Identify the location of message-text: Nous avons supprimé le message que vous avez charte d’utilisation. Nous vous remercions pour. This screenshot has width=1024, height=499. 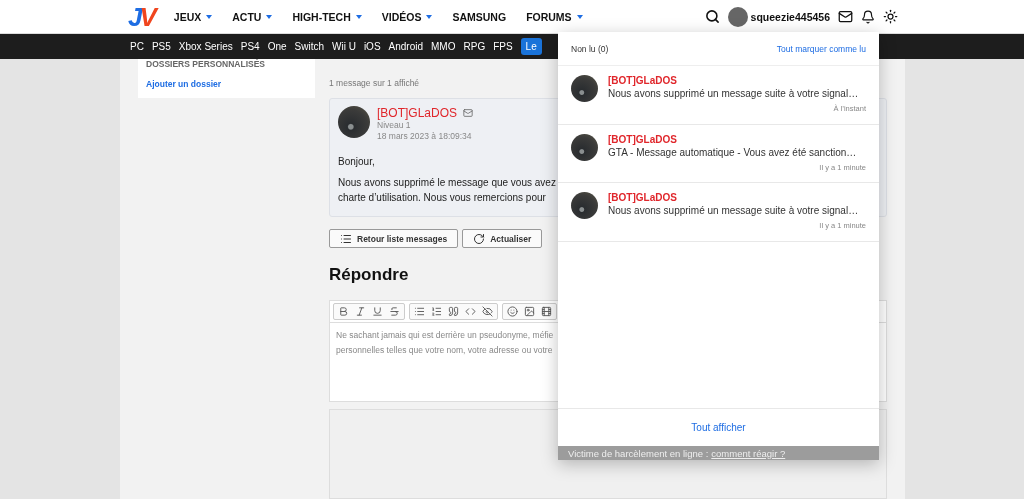
(447, 190).